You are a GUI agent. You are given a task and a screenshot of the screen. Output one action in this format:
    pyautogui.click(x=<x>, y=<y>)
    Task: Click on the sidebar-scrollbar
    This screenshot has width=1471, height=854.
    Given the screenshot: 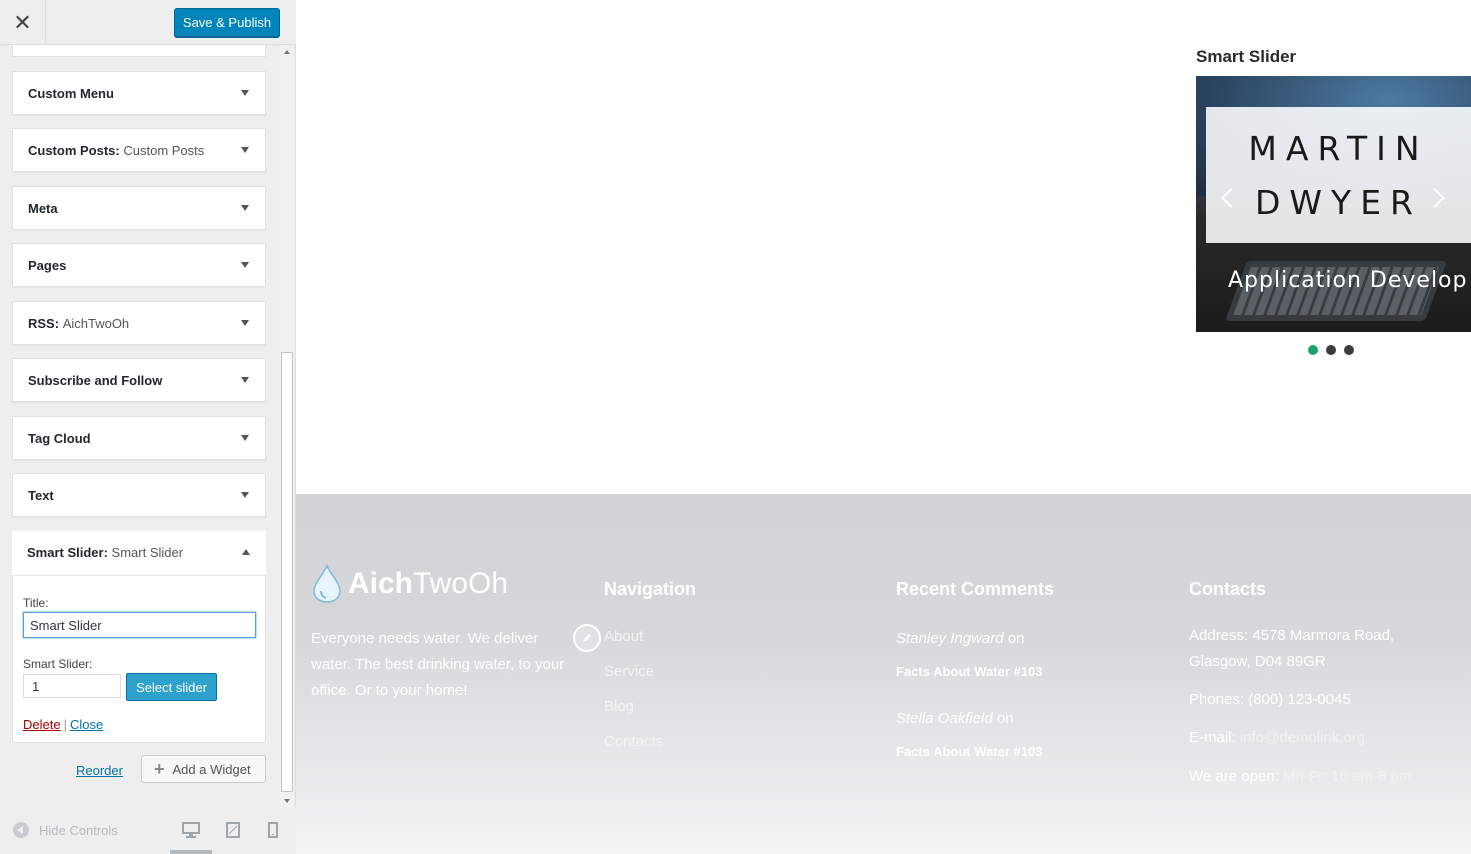 What is the action you would take?
    pyautogui.click(x=287, y=426)
    